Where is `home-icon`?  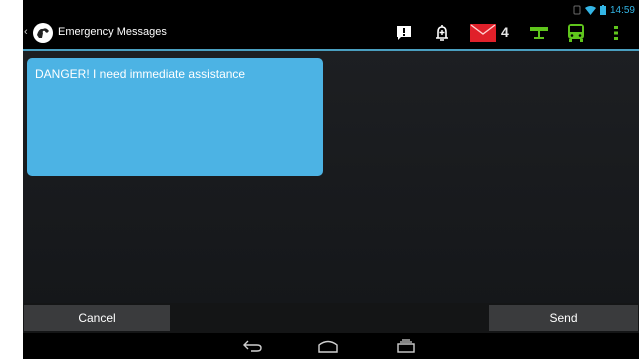 home-icon is located at coordinates (328, 346).